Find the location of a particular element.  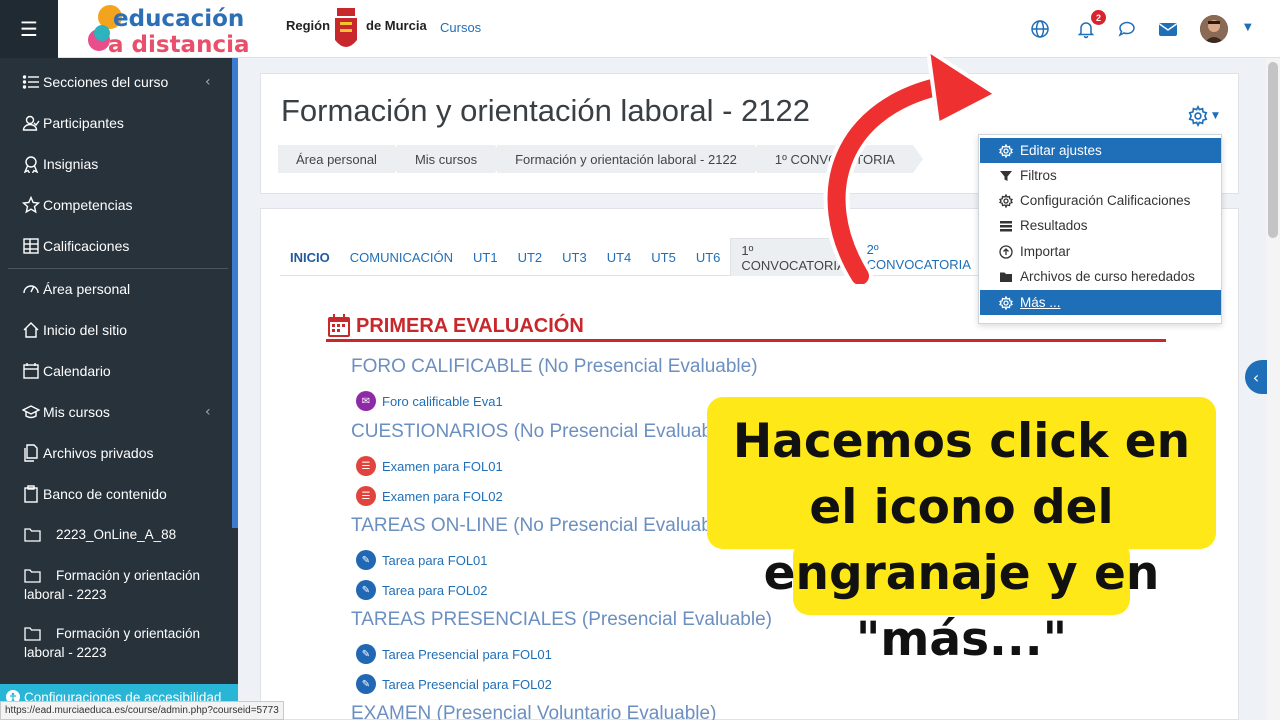

activity-link: ✎ Tarea para FOL01 is located at coordinates (422, 560).